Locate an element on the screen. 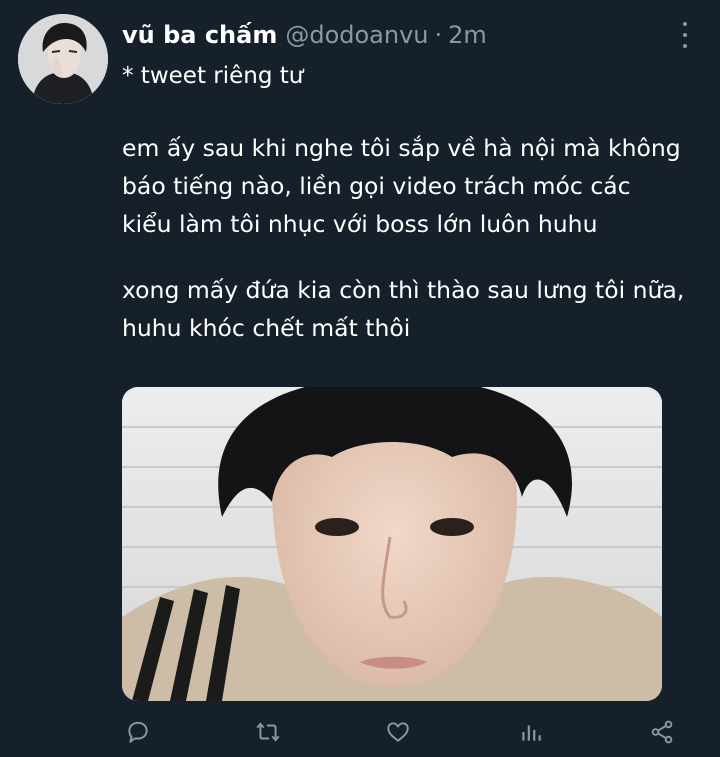 This screenshot has height=757, width=720. like-button is located at coordinates (398, 732).